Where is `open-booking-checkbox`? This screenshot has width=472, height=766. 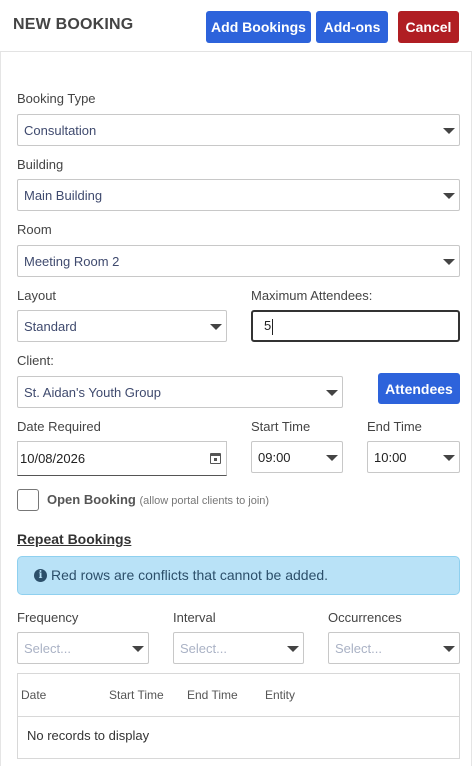
open-booking-checkbox is located at coordinates (28, 500).